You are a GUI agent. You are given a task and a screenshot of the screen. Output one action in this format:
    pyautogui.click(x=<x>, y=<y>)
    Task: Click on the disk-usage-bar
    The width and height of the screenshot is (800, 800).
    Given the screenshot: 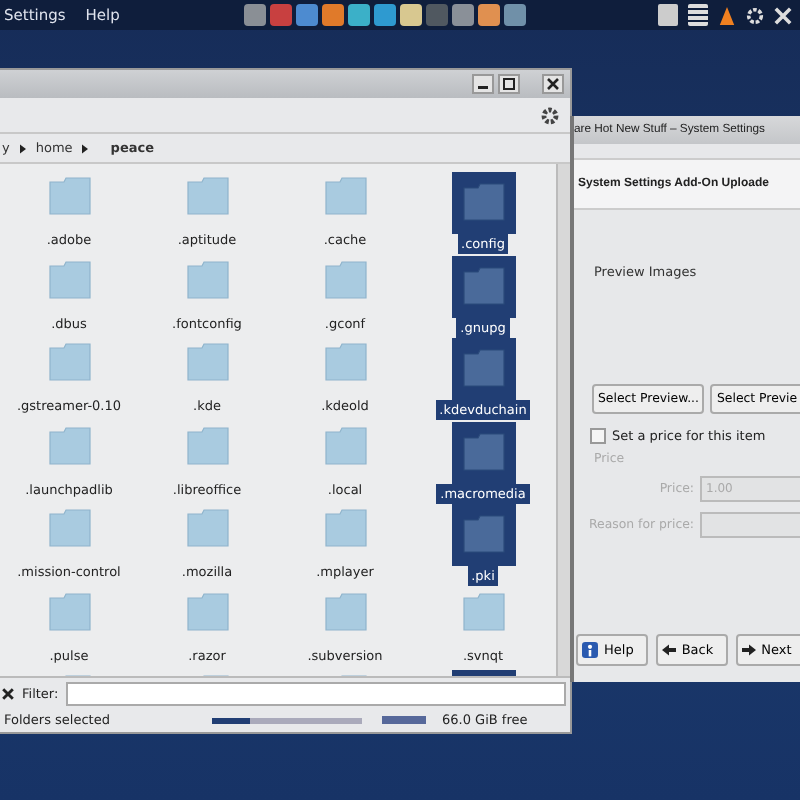 What is the action you would take?
    pyautogui.click(x=404, y=720)
    